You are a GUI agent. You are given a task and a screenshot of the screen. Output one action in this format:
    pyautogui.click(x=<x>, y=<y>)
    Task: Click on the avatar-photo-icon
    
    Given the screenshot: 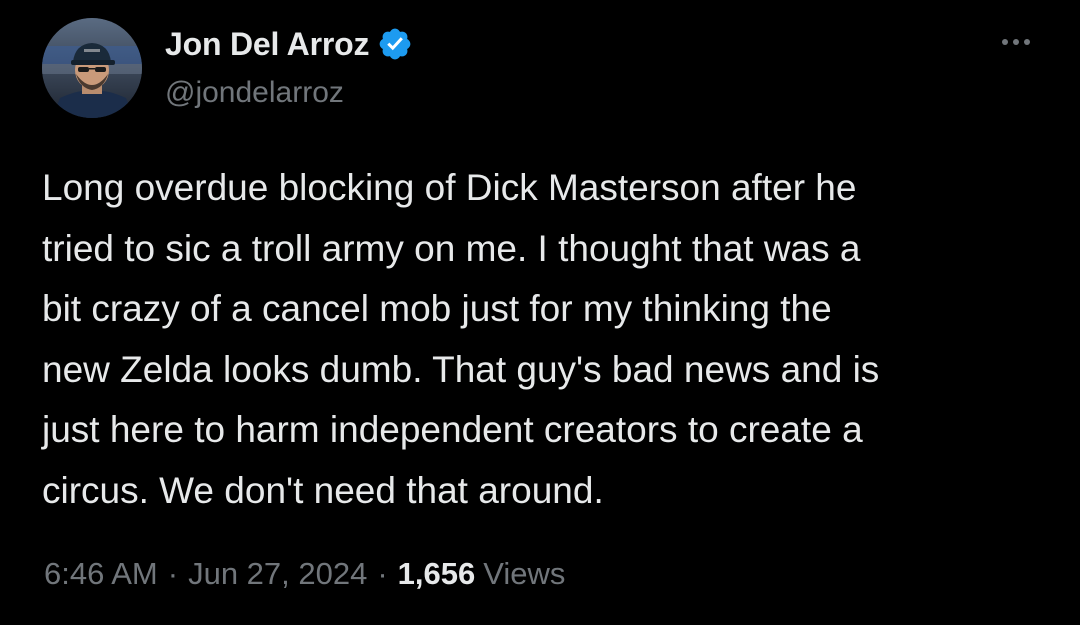 What is the action you would take?
    pyautogui.click(x=92, y=68)
    